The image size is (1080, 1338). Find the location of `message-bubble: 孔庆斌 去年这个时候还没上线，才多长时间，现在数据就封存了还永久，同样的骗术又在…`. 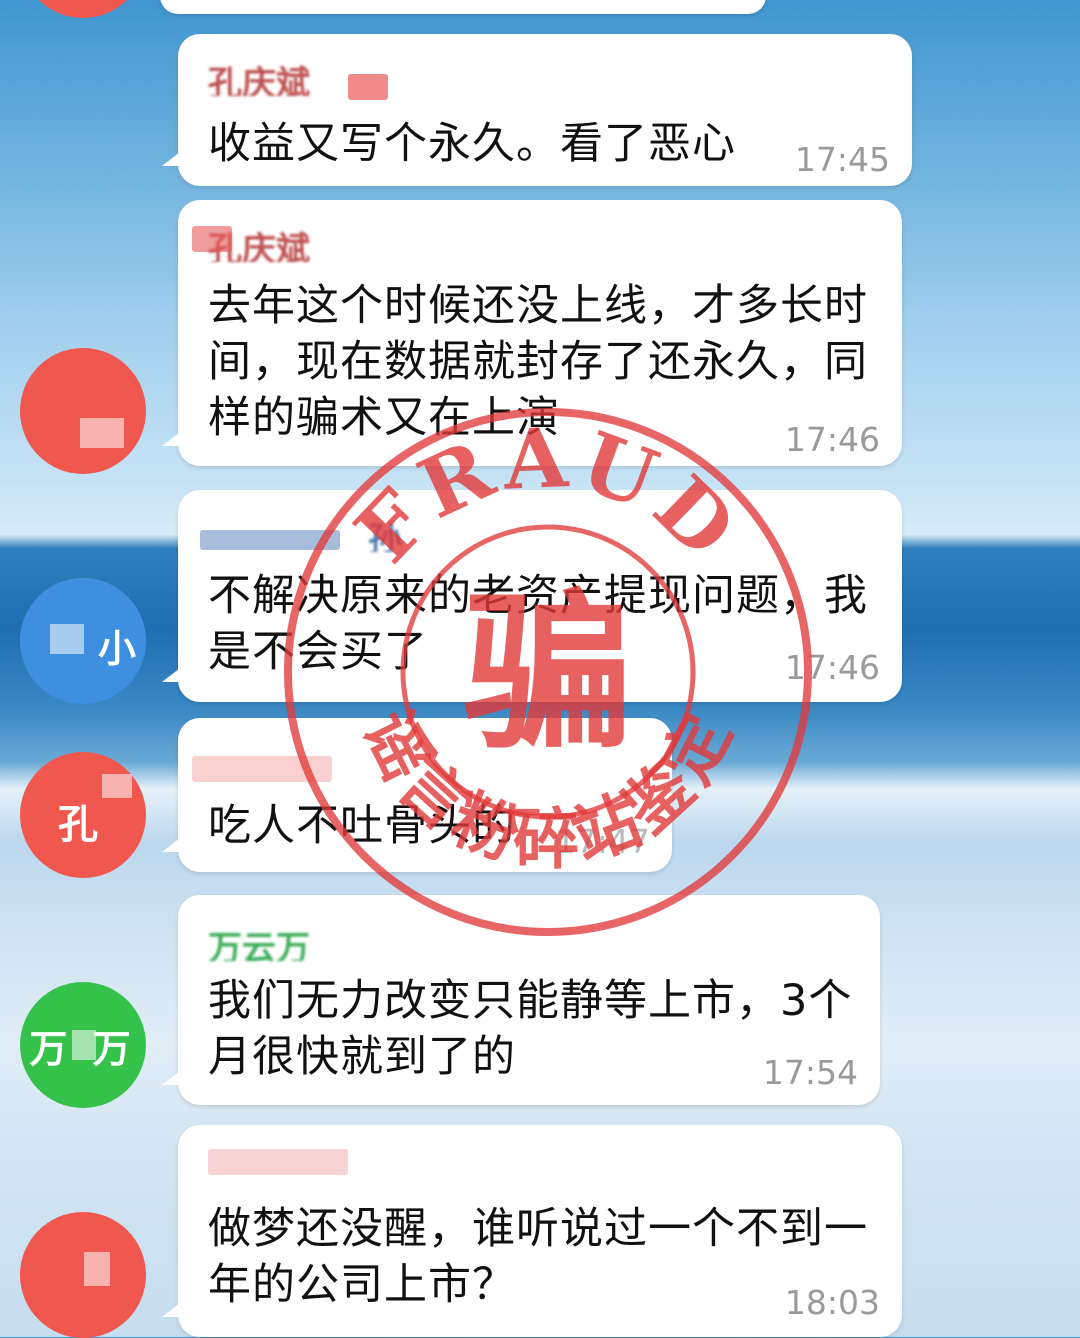

message-bubble: 孔庆斌 去年这个时候还没上线，才多长时间，现在数据就封存了还永久，同样的骗术又在… is located at coordinates (532, 333).